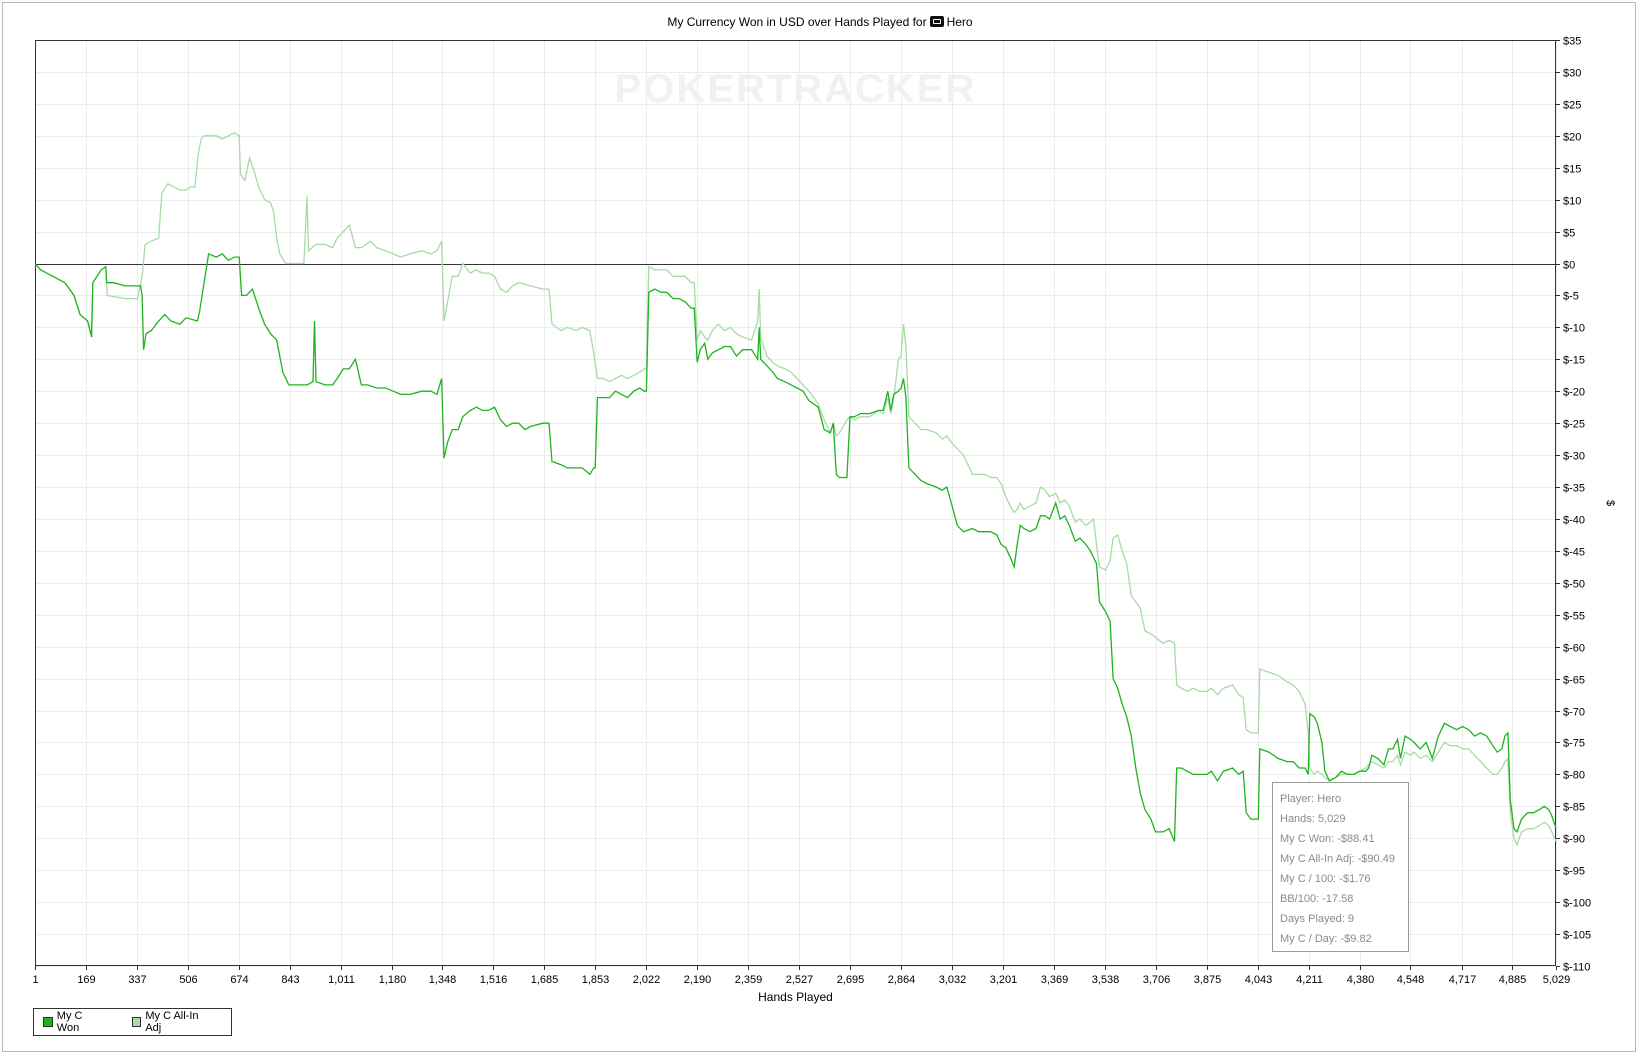  What do you see at coordinates (1055, 980) in the screenshot?
I see `x-tick-label: 3,369` at bounding box center [1055, 980].